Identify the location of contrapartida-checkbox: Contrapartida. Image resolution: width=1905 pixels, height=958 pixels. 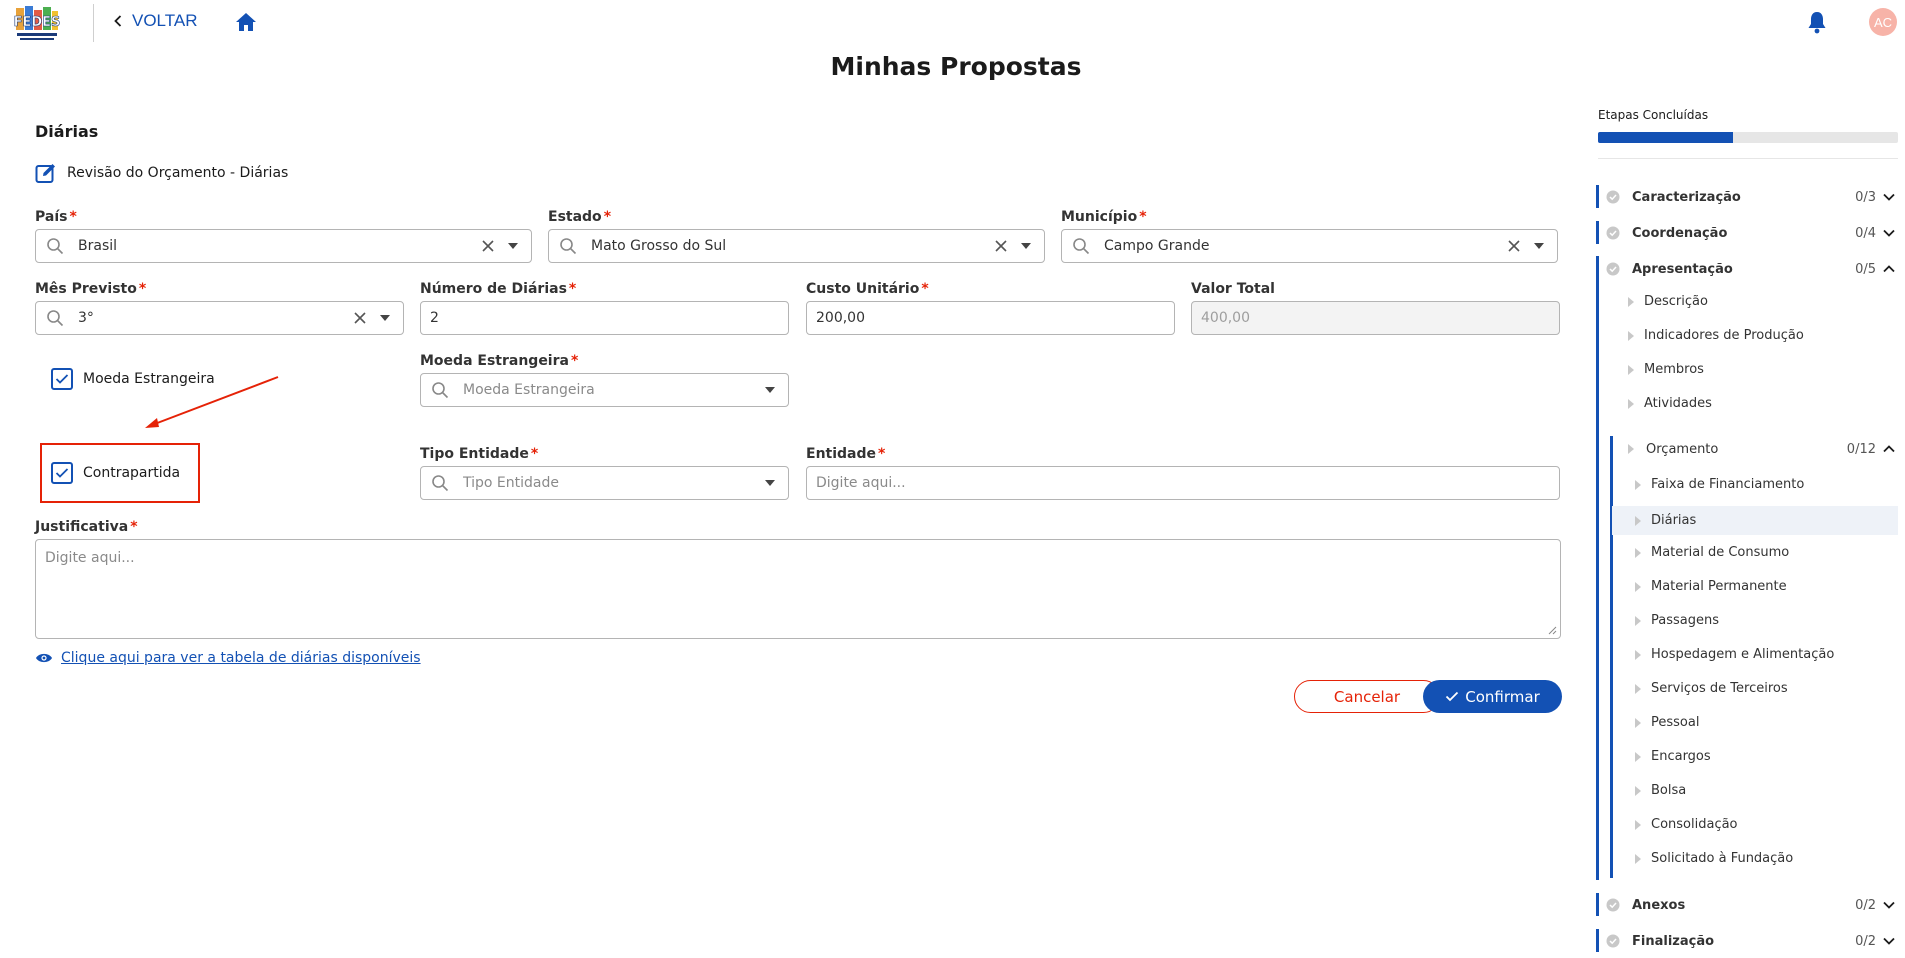
(115, 473).